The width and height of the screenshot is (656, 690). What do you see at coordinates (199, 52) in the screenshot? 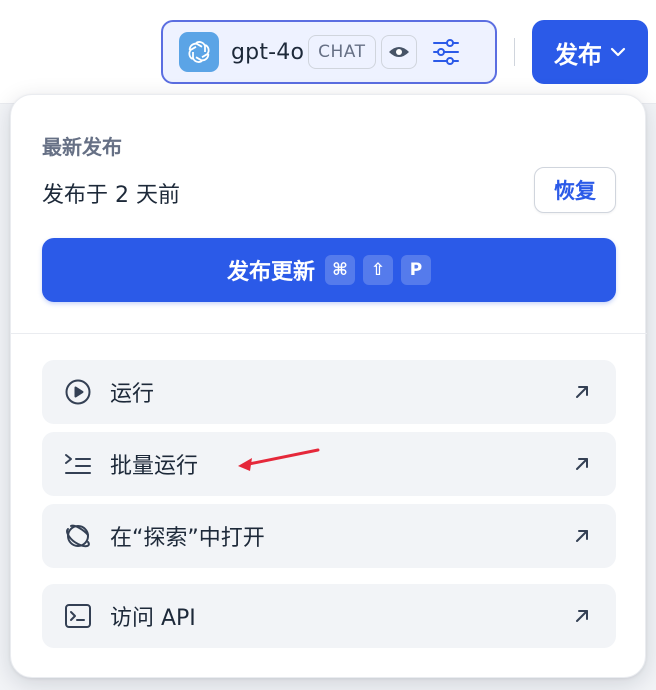
I see `openai-logo-icon` at bounding box center [199, 52].